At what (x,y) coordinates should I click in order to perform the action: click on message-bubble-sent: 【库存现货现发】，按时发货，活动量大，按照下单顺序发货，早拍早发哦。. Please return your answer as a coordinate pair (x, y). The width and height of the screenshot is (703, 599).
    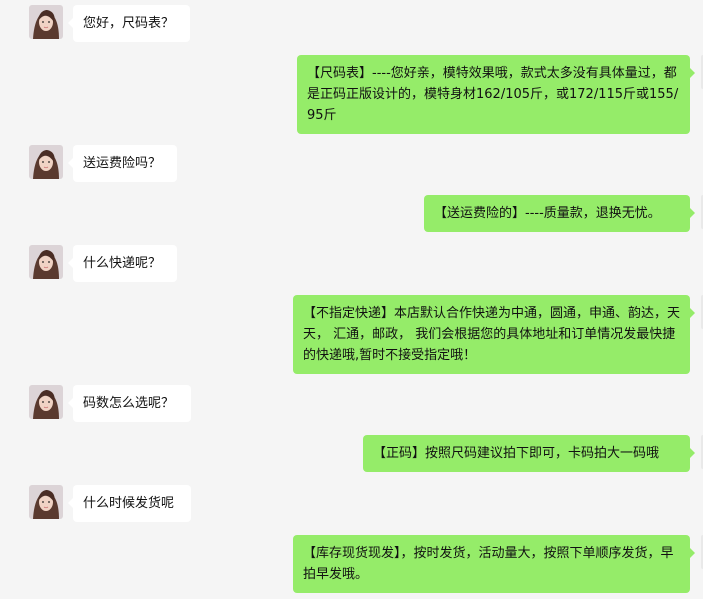
    Looking at the image, I should click on (494, 564).